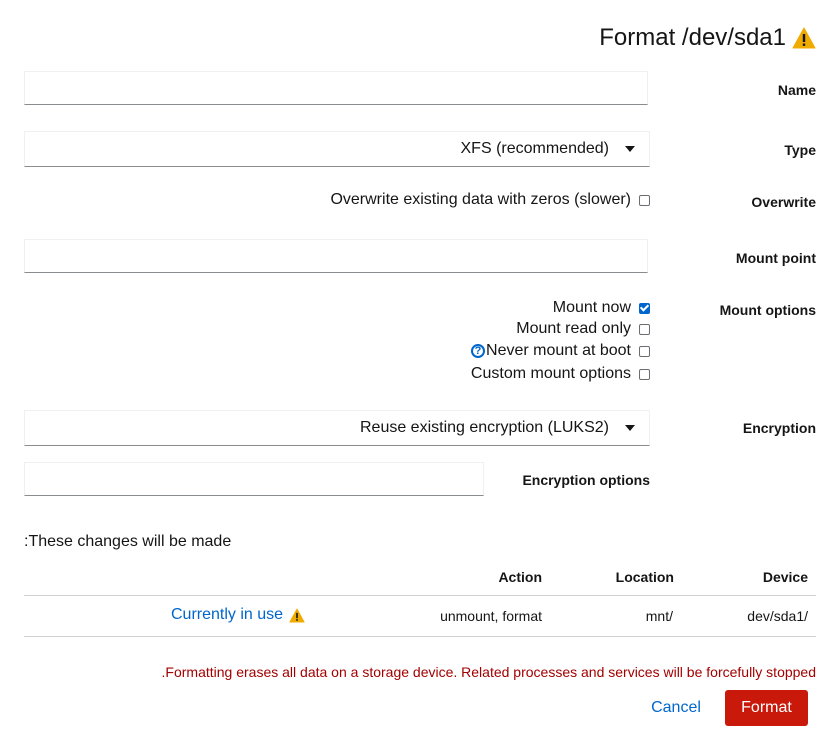 The height and width of the screenshot is (749, 840). What do you see at coordinates (775, 258) in the screenshot?
I see `mount-point-label: Mount point` at bounding box center [775, 258].